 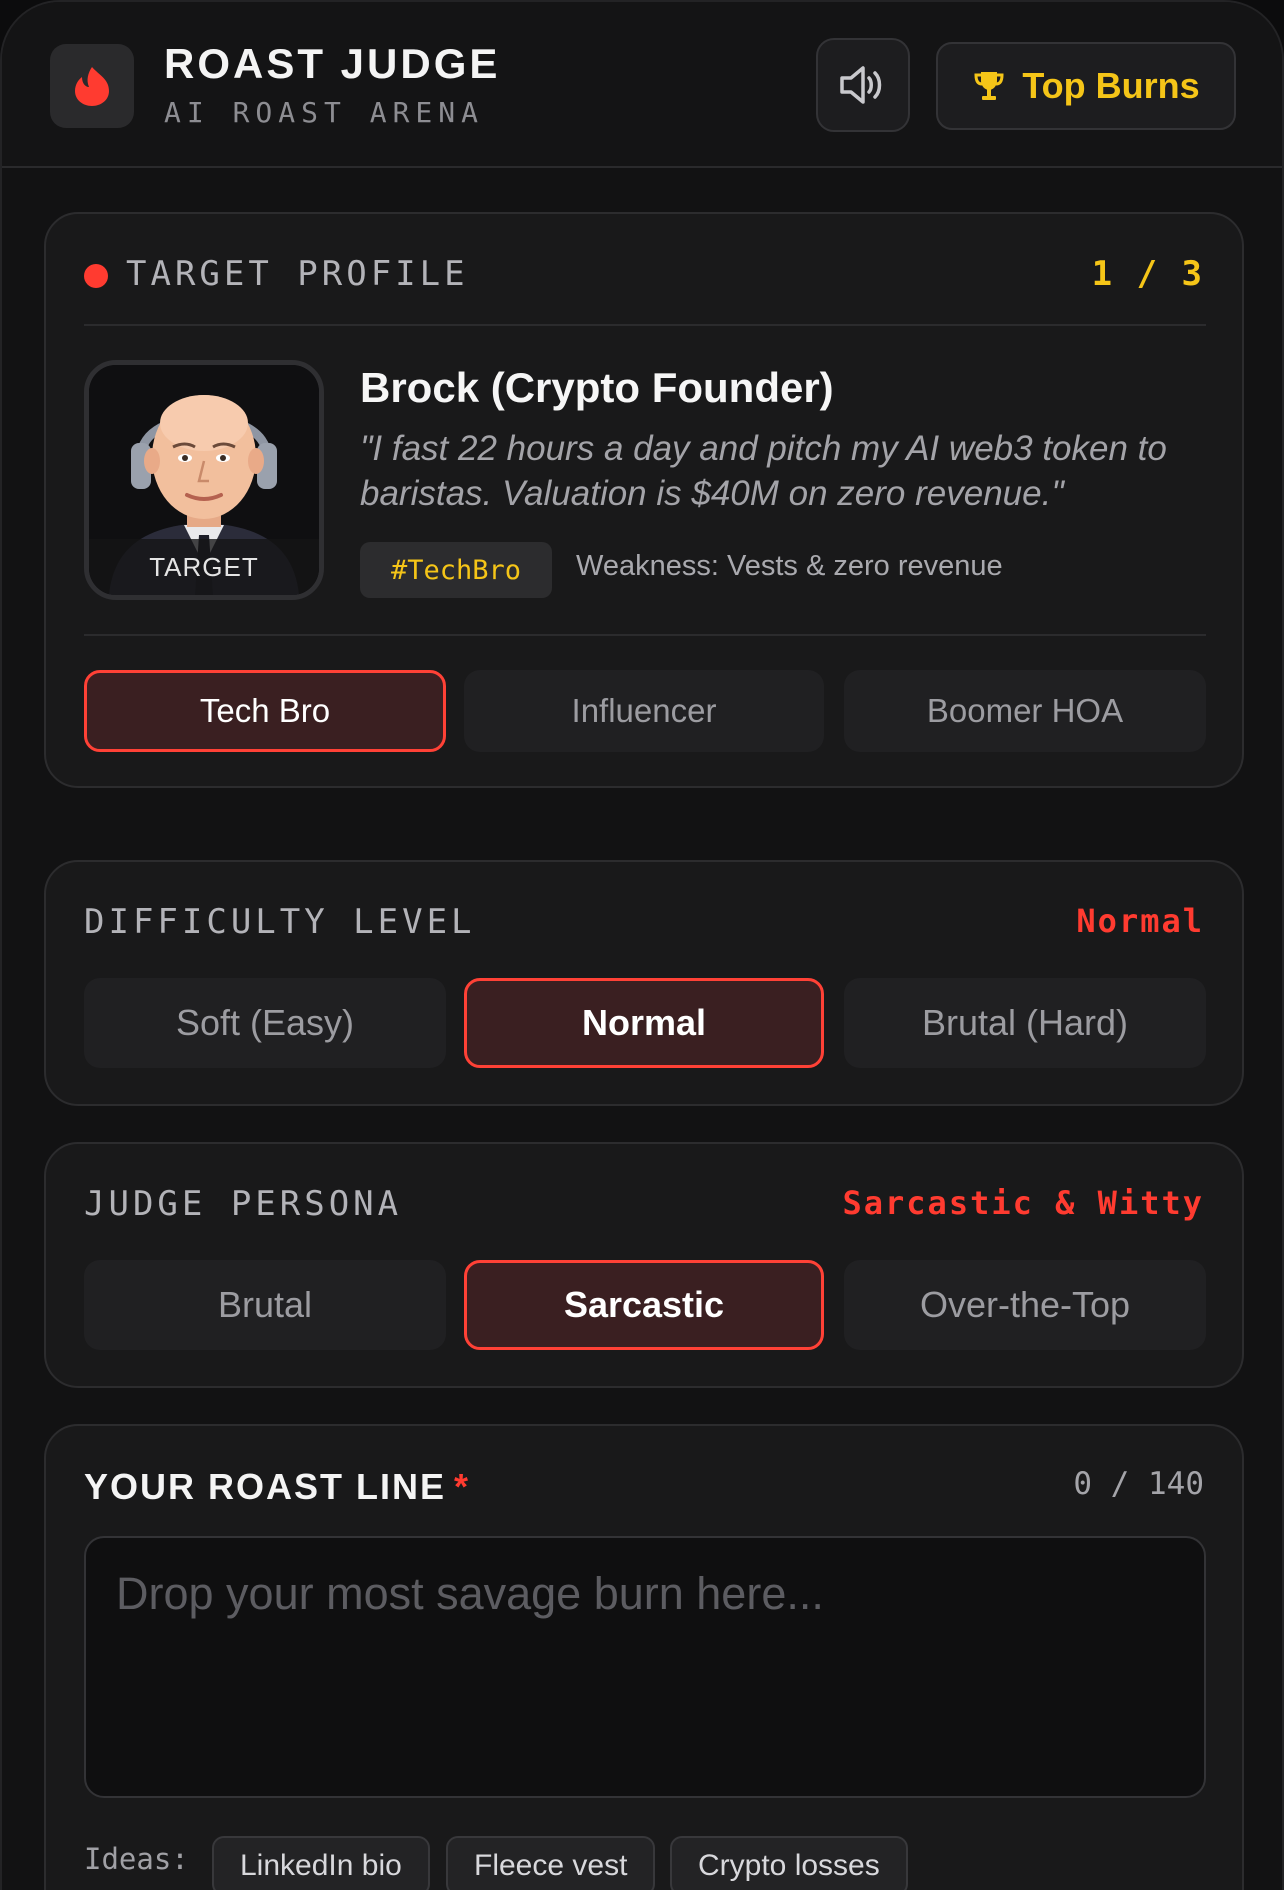 What do you see at coordinates (645, 1667) in the screenshot?
I see `roast-line-input` at bounding box center [645, 1667].